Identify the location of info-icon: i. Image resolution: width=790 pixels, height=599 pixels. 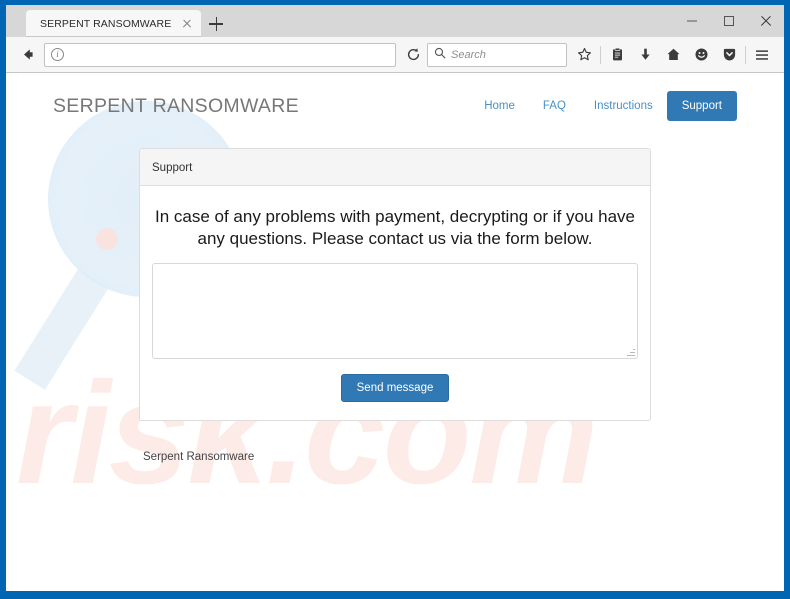
(57, 54).